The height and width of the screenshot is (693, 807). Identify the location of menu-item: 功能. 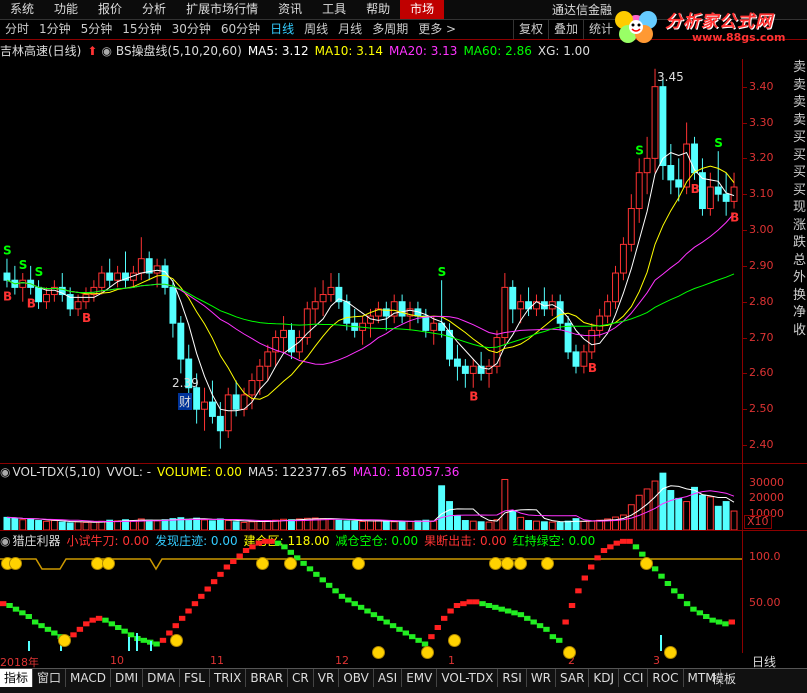
(66, 9).